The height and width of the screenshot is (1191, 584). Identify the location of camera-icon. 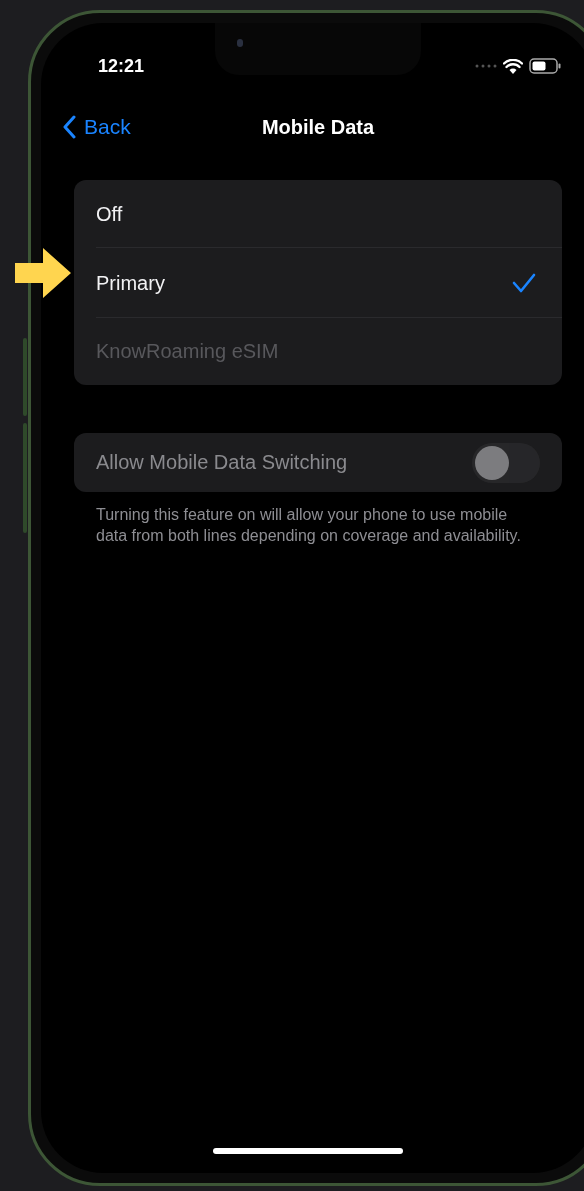
(240, 43).